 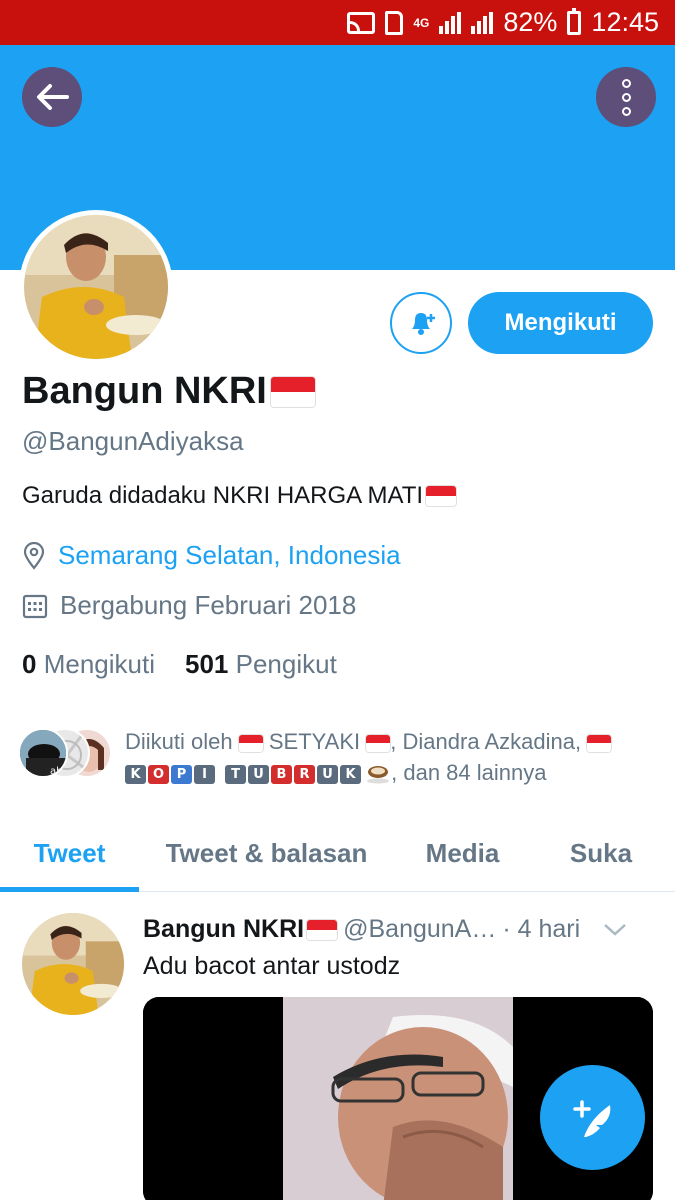 I want to click on profile-avatar, so click(x=96, y=287).